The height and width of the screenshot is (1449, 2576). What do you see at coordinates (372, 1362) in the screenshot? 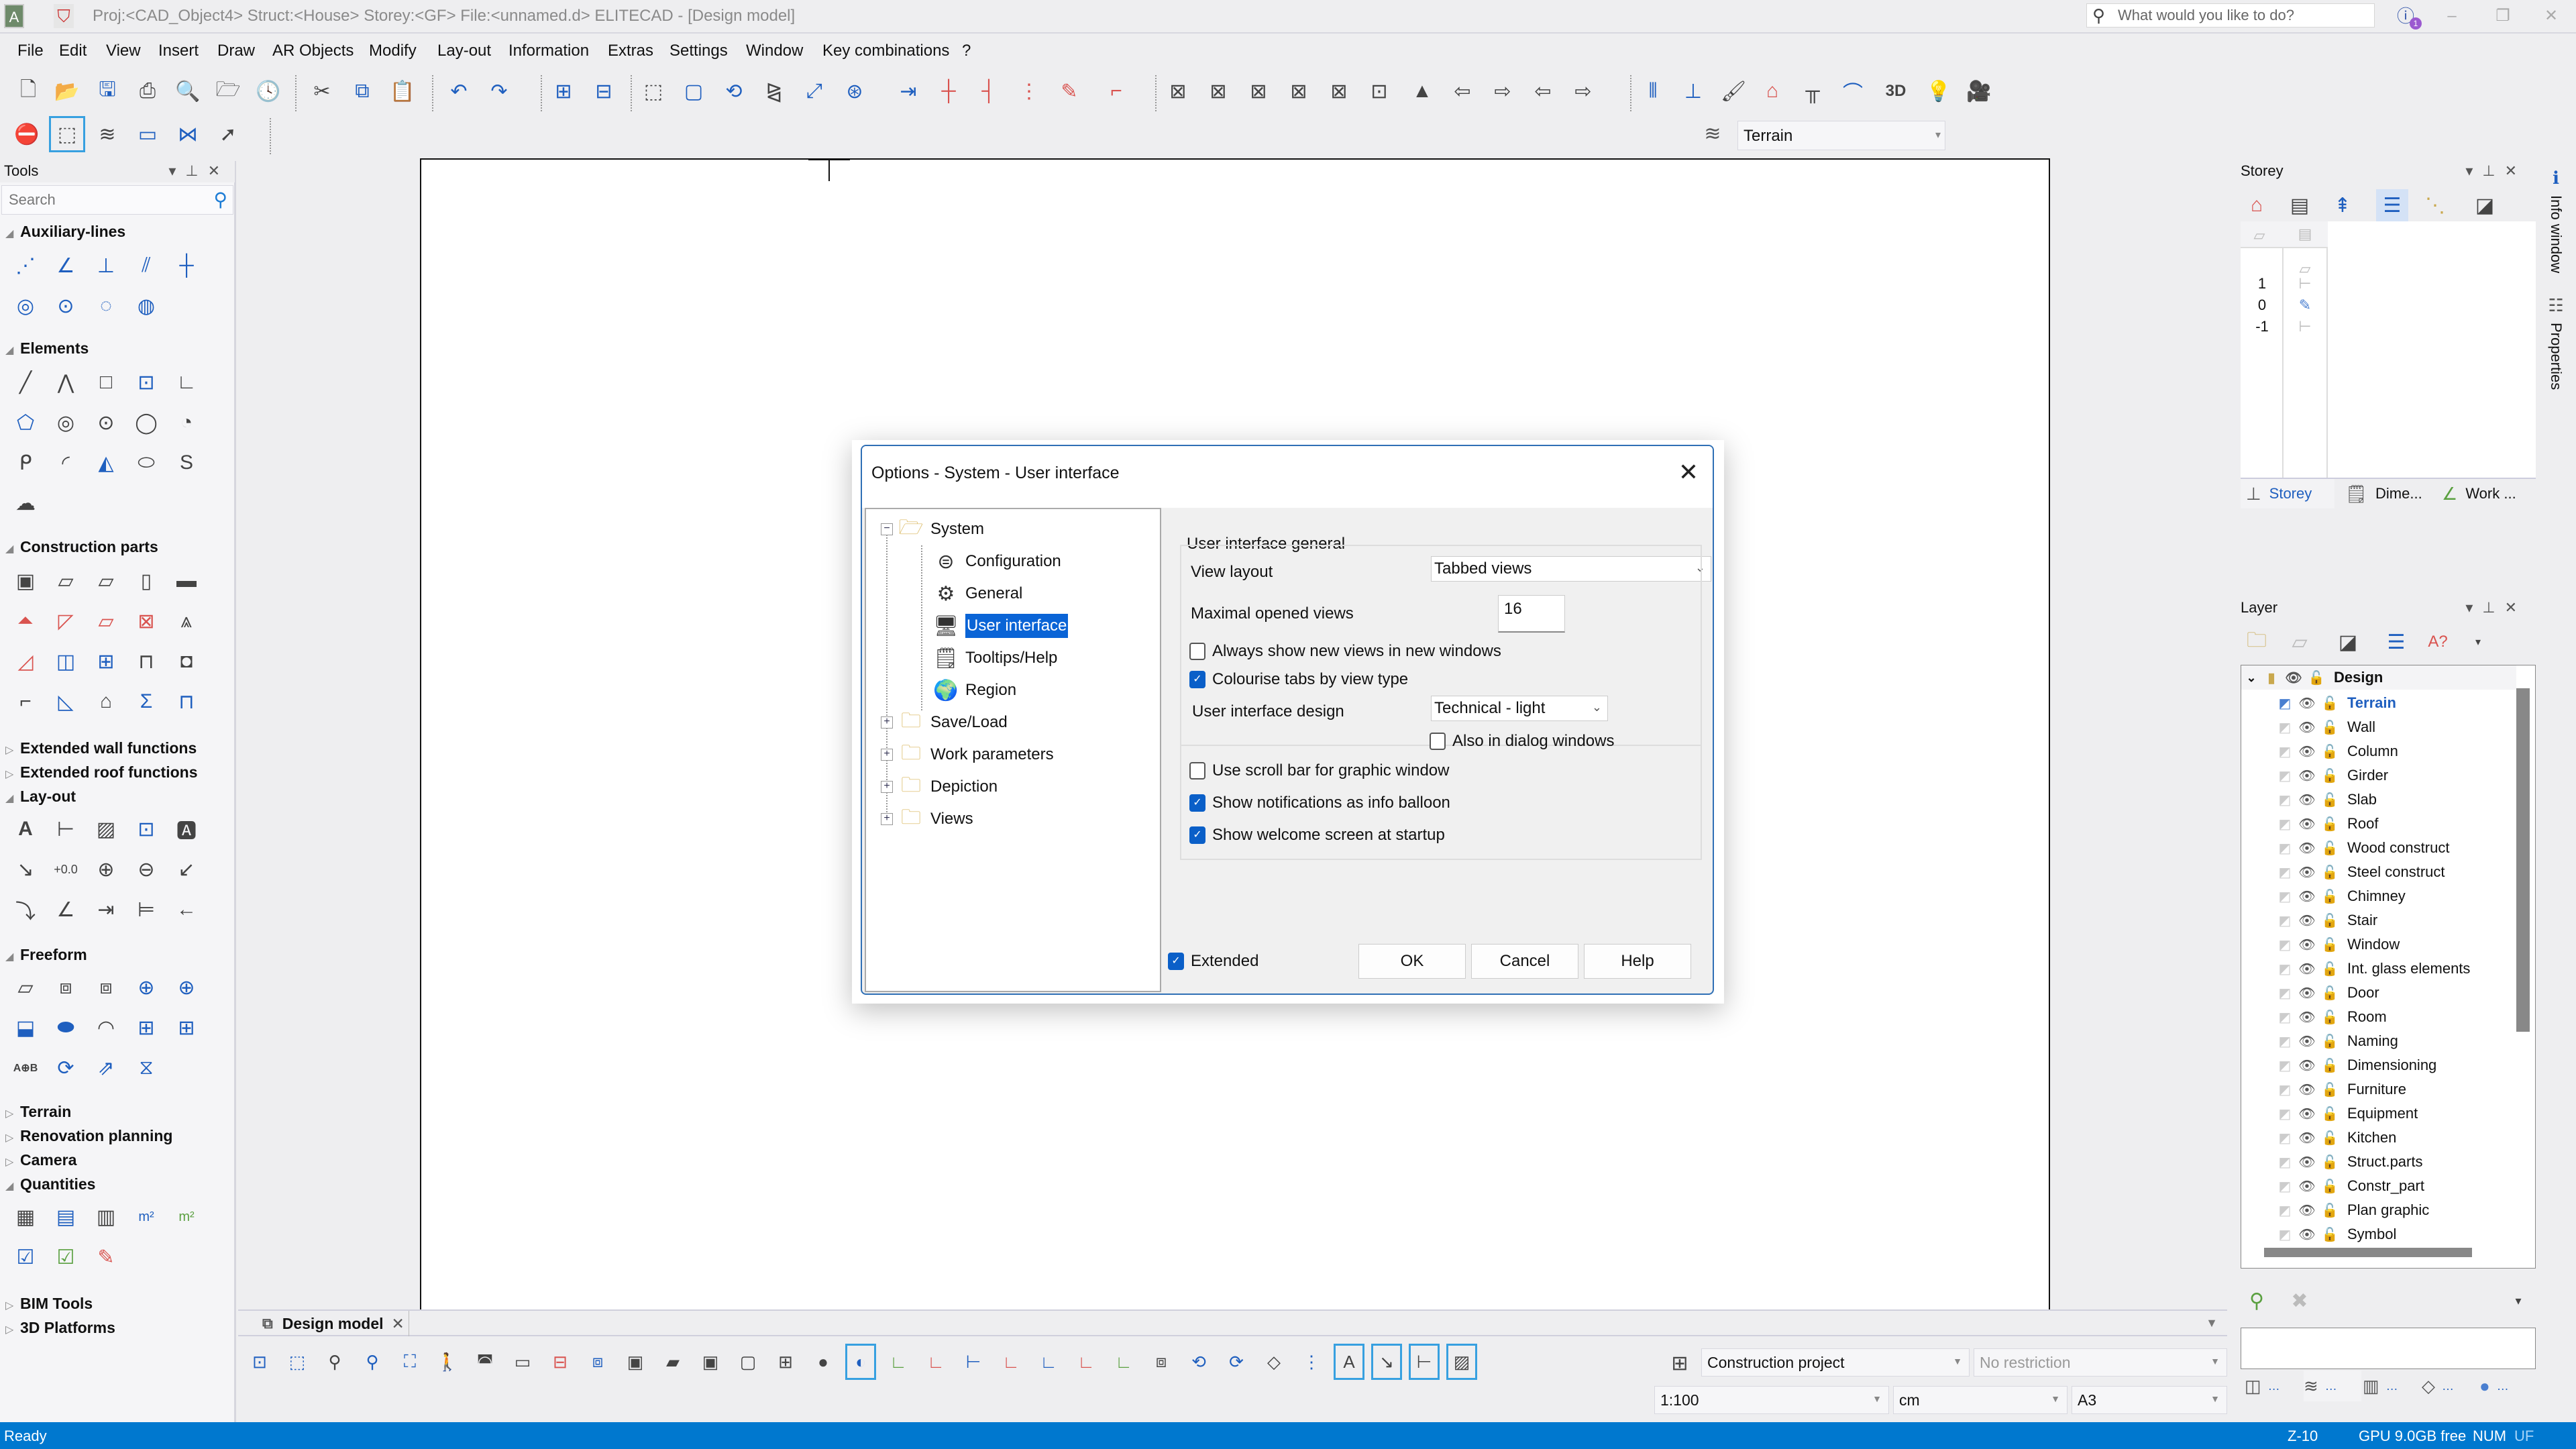
I see `zoom-extent-icon: ⚲` at bounding box center [372, 1362].